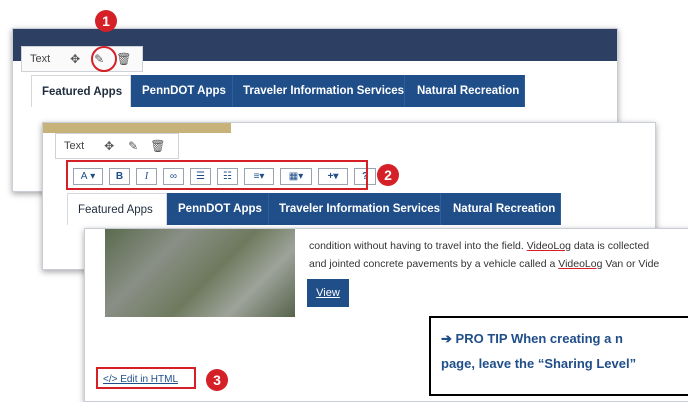  Describe the element at coordinates (446, 338) in the screenshot. I see `arrow-icon: ➔` at that location.